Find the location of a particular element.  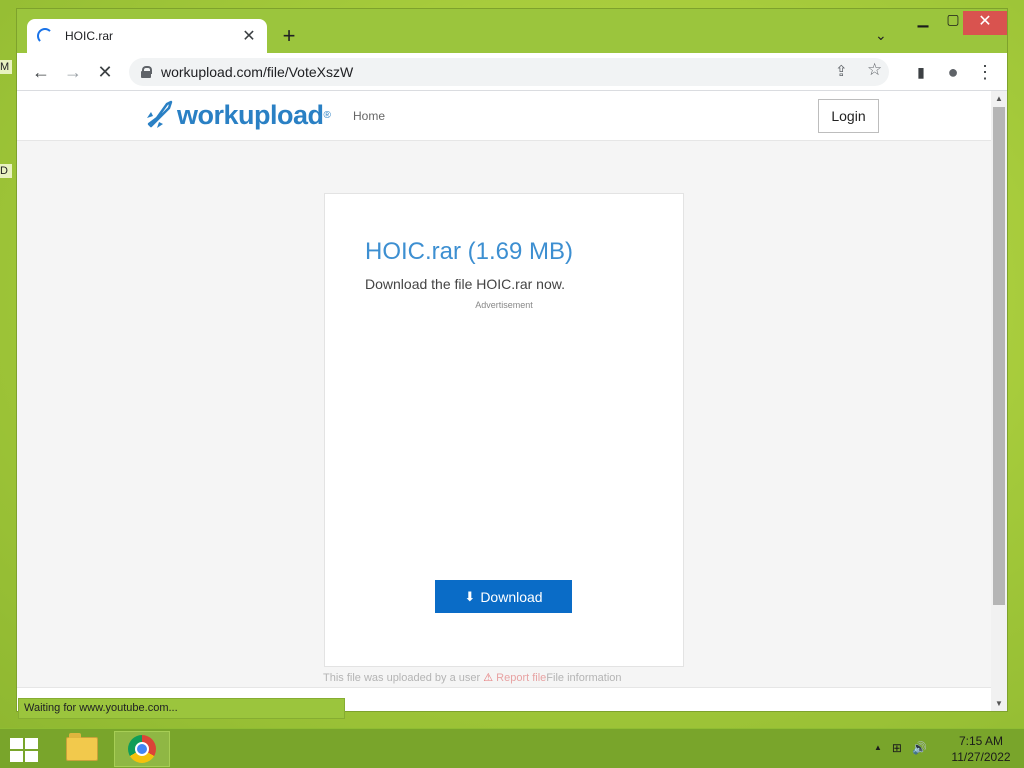

back-arrow-icon: ← is located at coordinates (41, 73).